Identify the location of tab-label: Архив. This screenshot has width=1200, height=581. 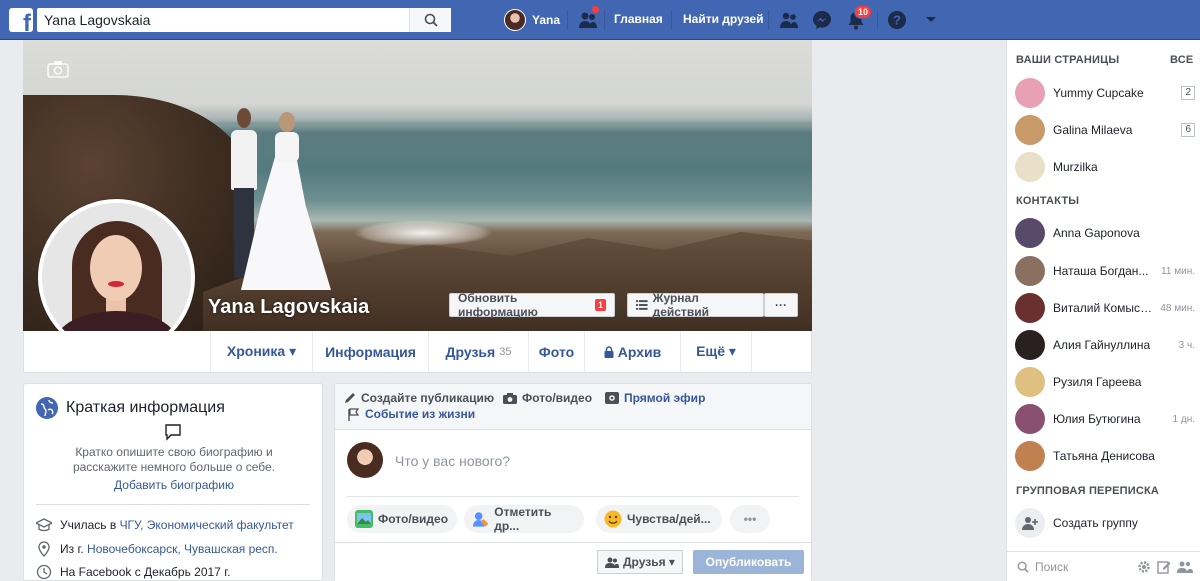
(639, 351).